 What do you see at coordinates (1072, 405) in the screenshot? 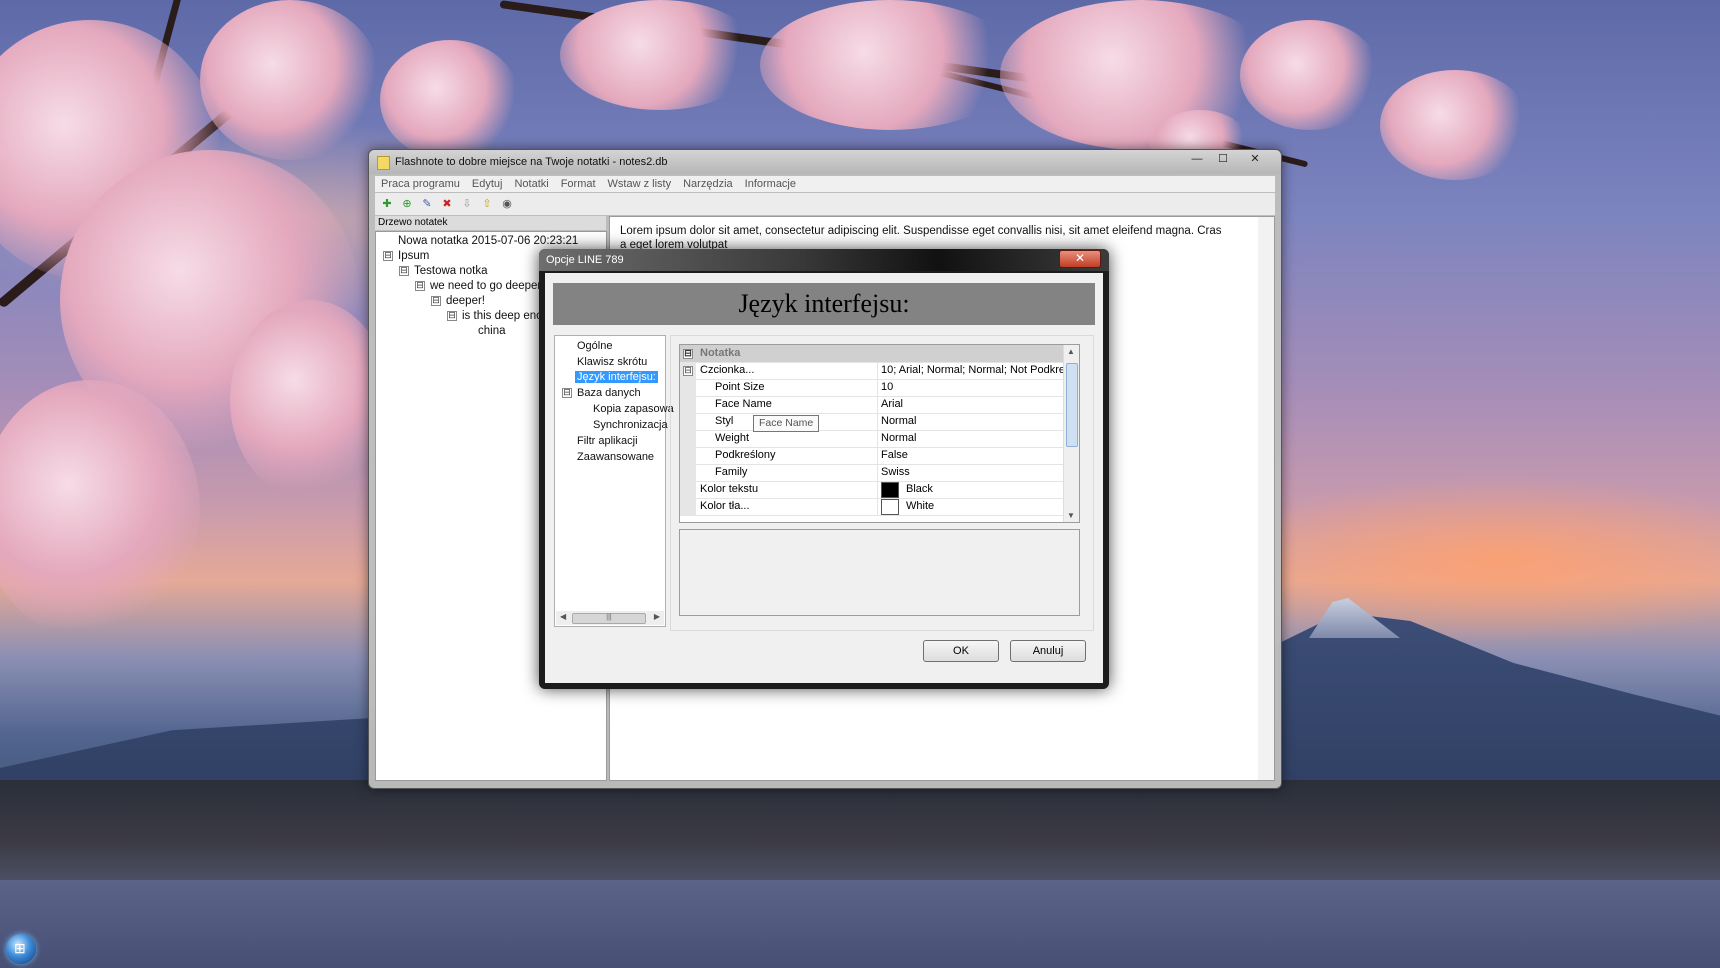
I see `scrollbar-thumb` at bounding box center [1072, 405].